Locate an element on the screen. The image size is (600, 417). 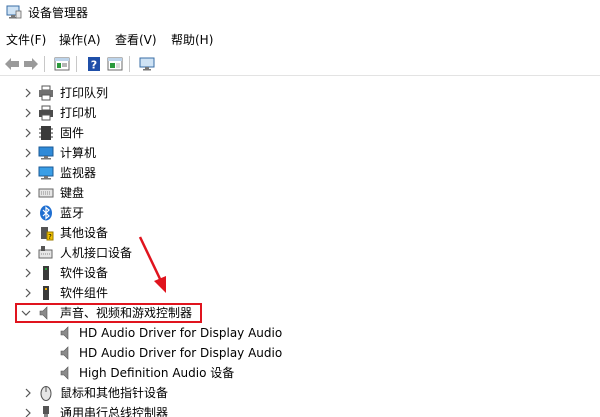
tree-item-label: 软件设备 is located at coordinates (84, 273).